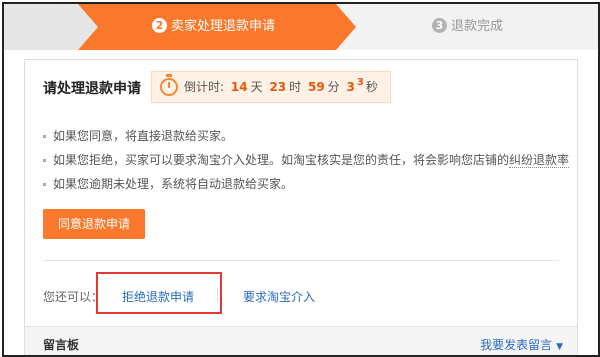 The height and width of the screenshot is (357, 600). Describe the element at coordinates (301, 340) in the screenshot. I see `message-board-bar: 留言板 我要发表留言 ▼` at that location.